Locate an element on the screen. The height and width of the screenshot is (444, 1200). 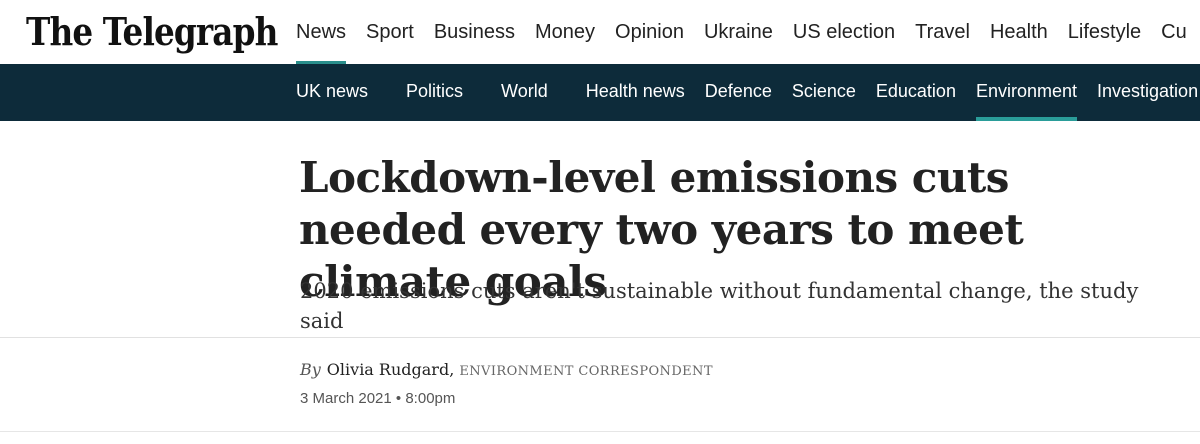
main-nav-news: News is located at coordinates (321, 32).